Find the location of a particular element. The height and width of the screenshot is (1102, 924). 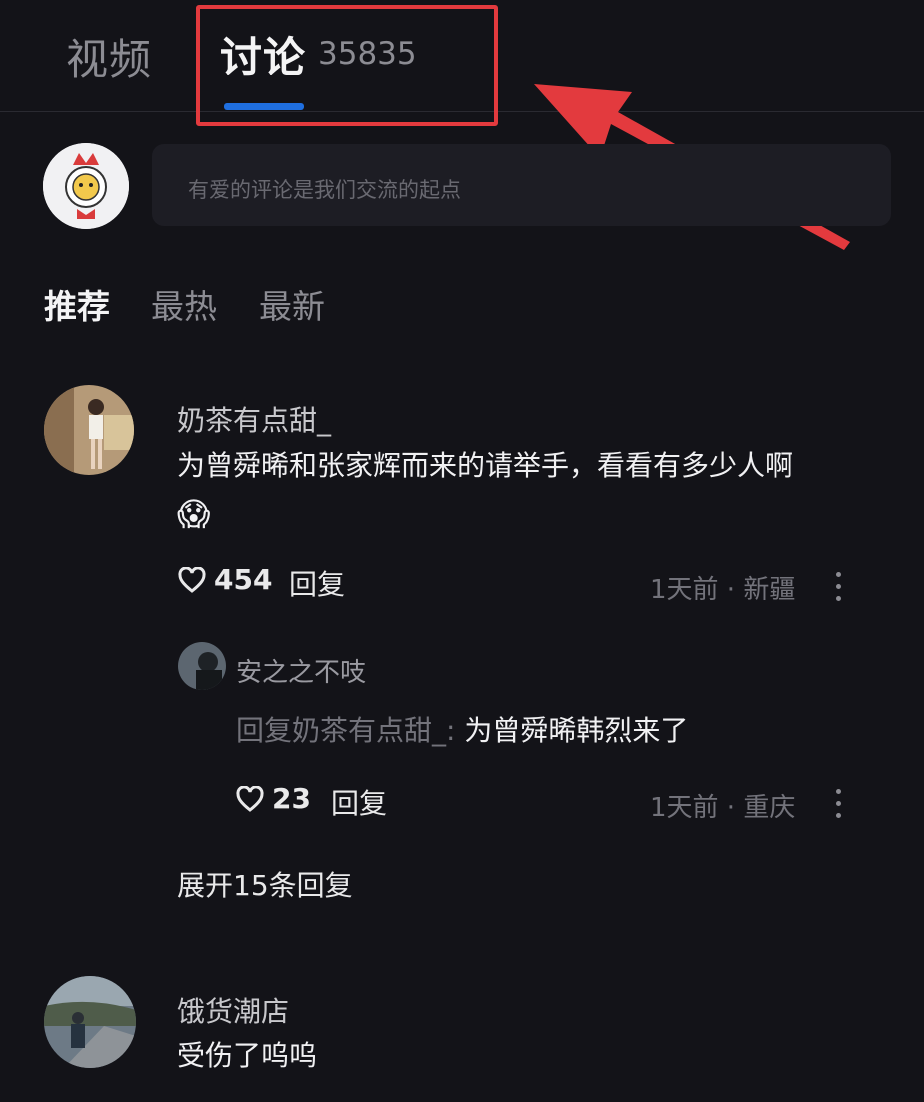

comment-input-placeholder: 有爱的评论是我们交流的起点 is located at coordinates (324, 190).